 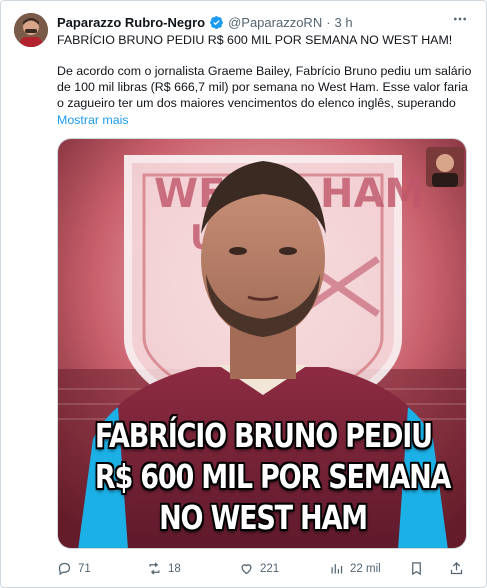 What do you see at coordinates (164, 568) in the screenshot?
I see `retweet-button: 18` at bounding box center [164, 568].